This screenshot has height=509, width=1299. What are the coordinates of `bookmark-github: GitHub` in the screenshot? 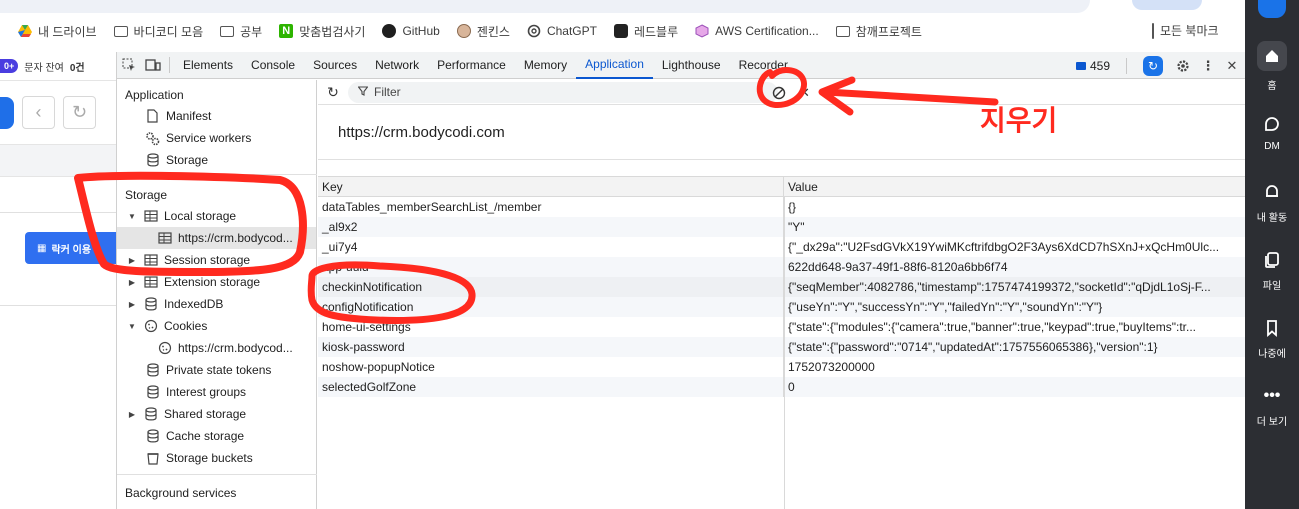 It's located at (411, 31).